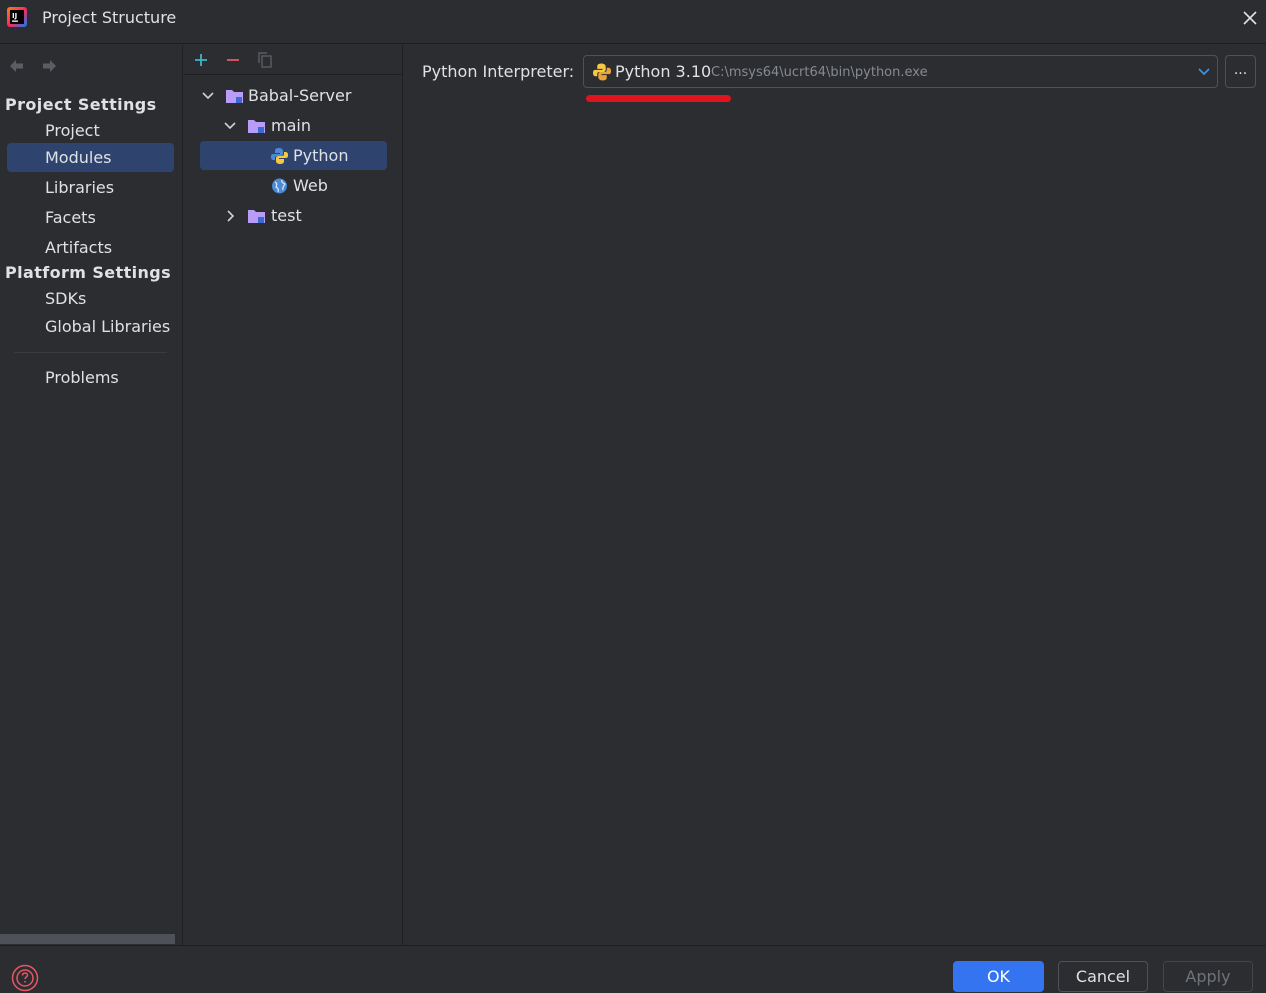 The height and width of the screenshot is (993, 1266). What do you see at coordinates (49, 66) in the screenshot?
I see `forward-arrow-icon` at bounding box center [49, 66].